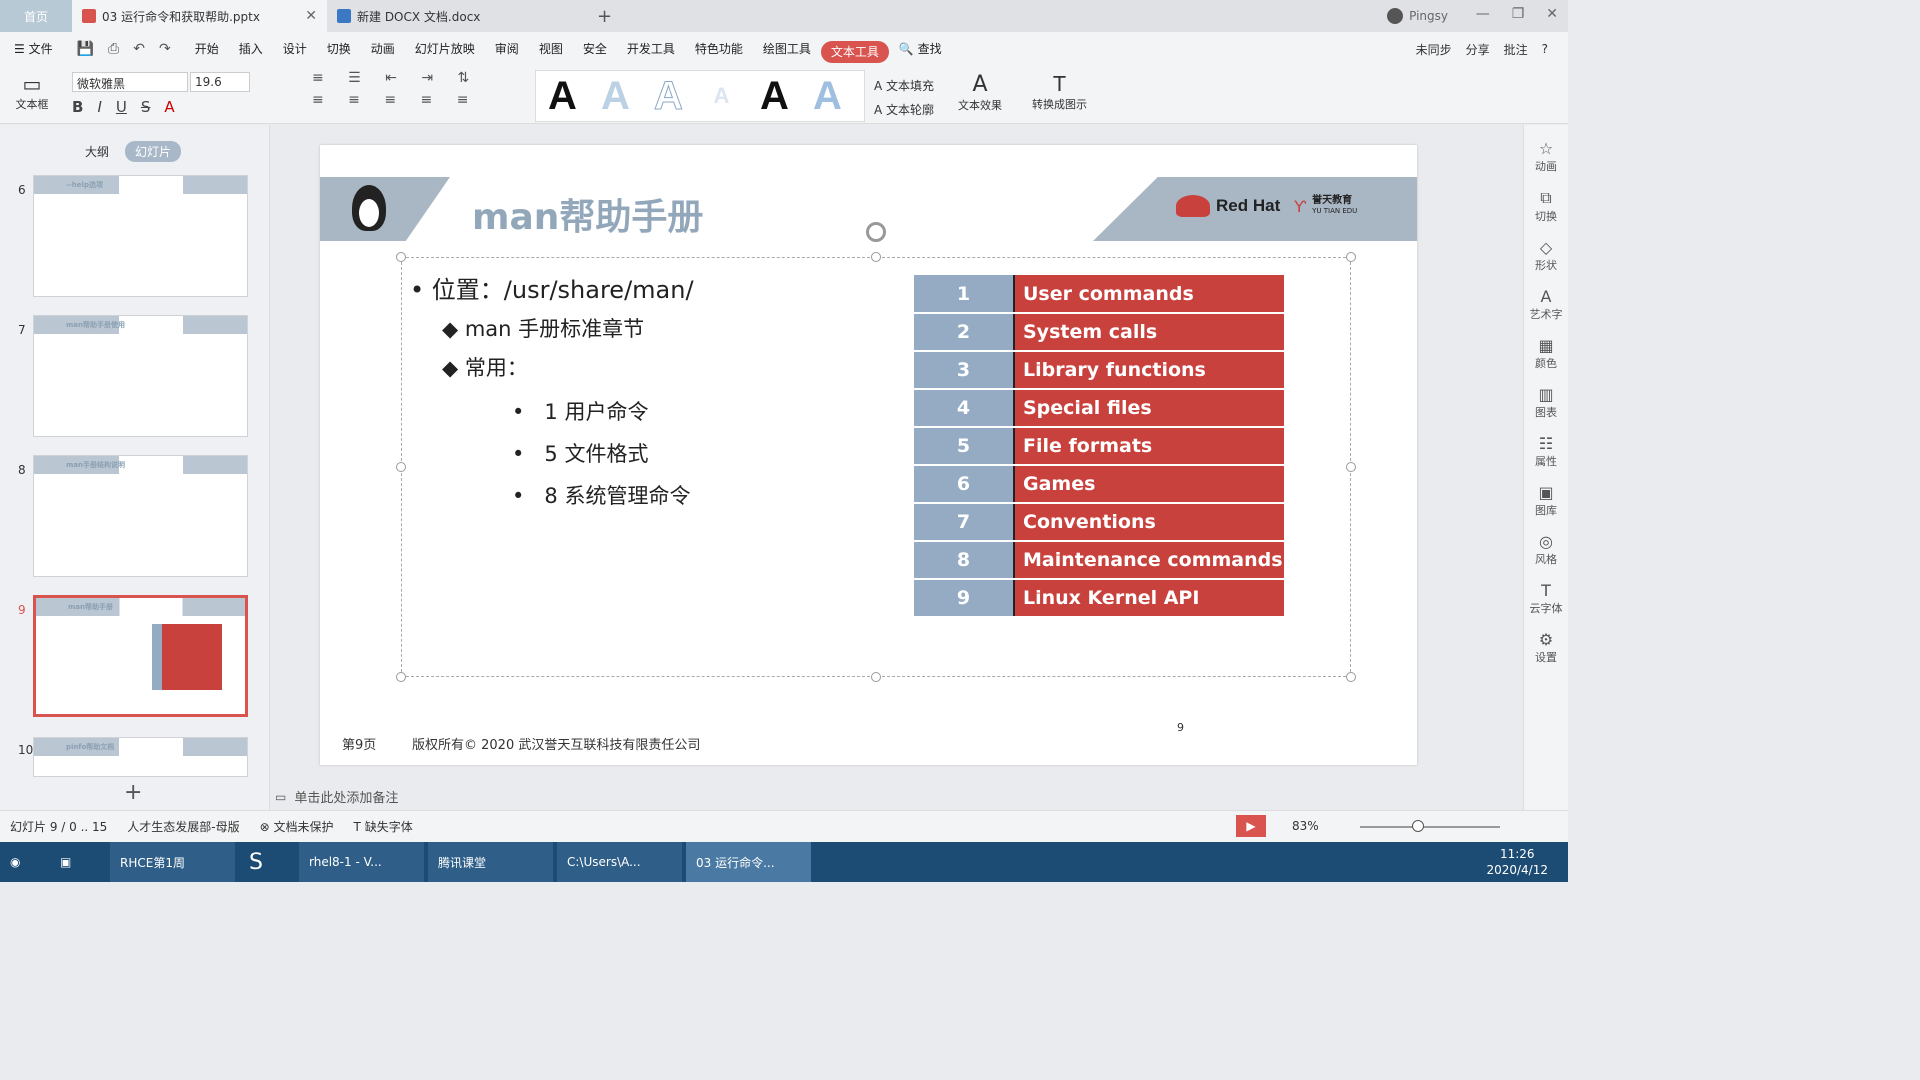 The image size is (1920, 1080). What do you see at coordinates (580, 453) in the screenshot?
I see `list-item: • 5 文件格式` at bounding box center [580, 453].